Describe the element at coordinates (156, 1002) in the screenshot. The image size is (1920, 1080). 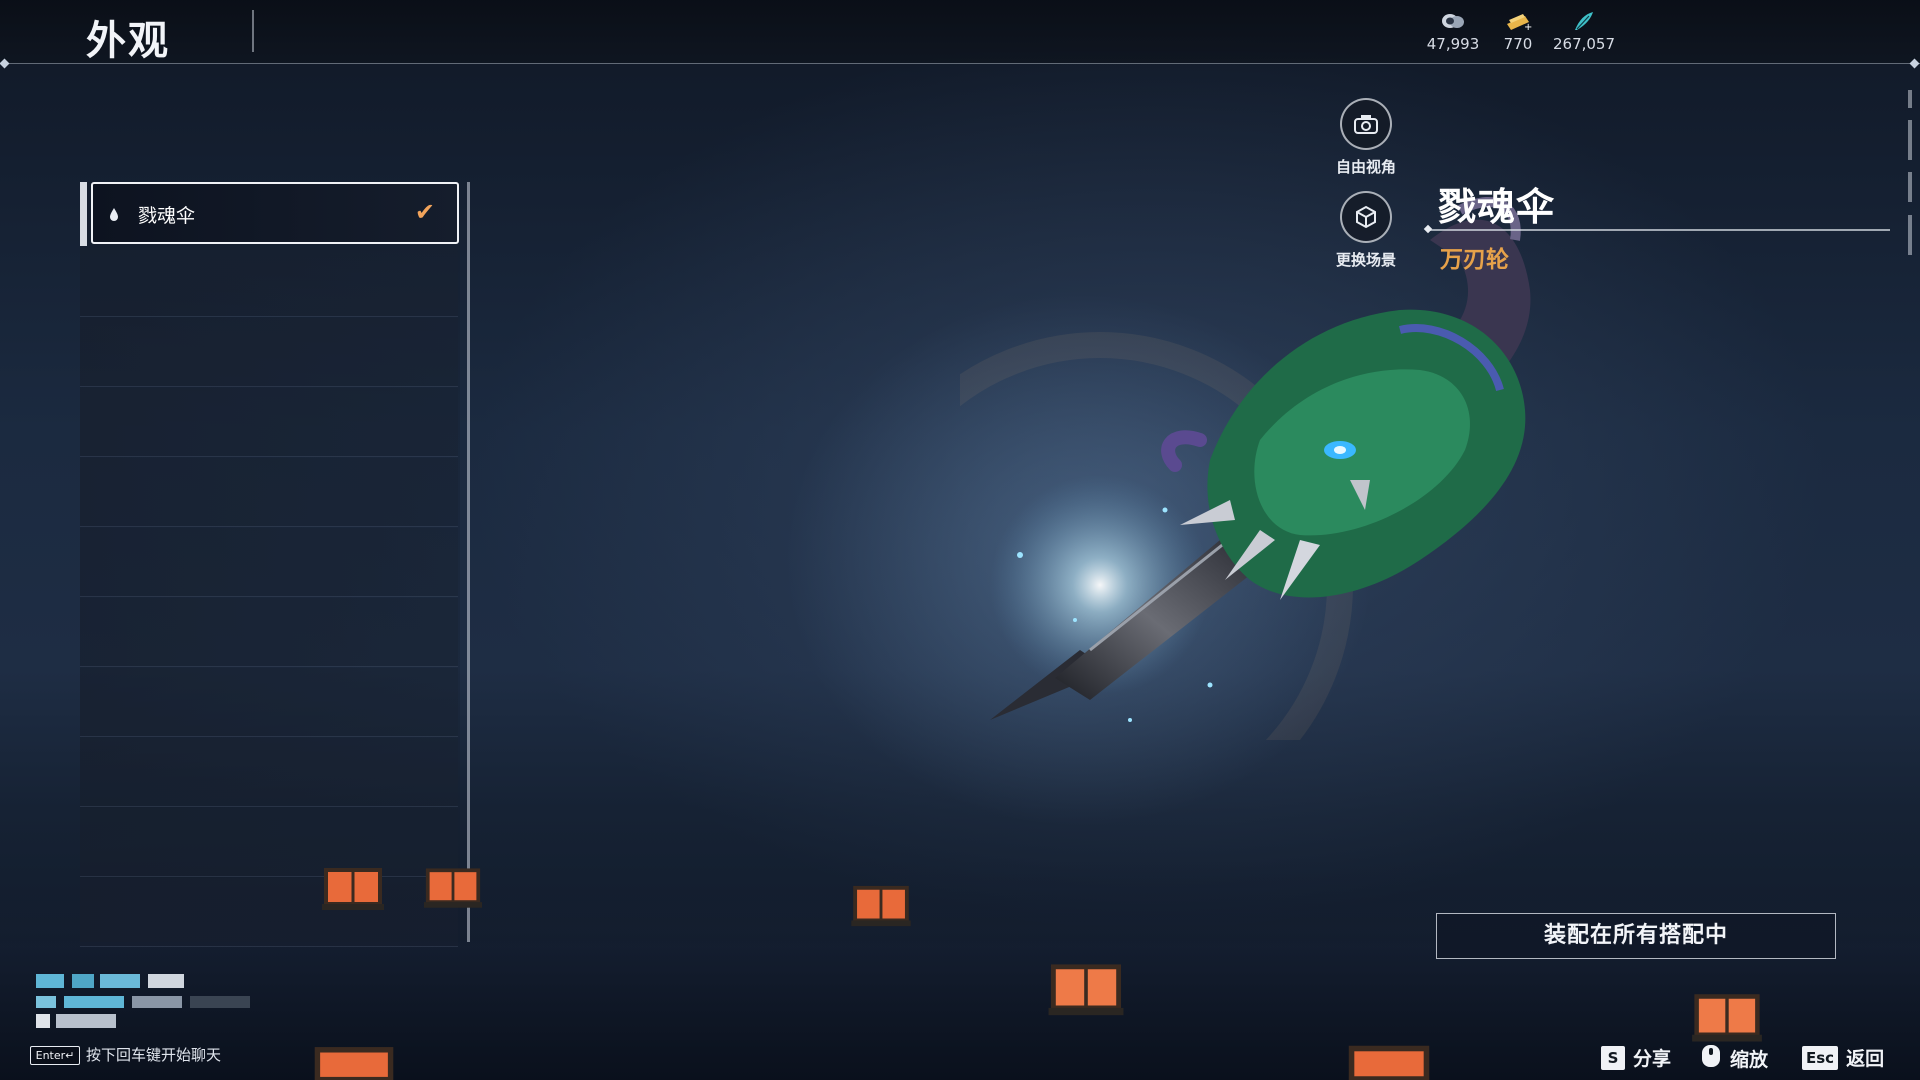
I see `chat-log-pixelated` at that location.